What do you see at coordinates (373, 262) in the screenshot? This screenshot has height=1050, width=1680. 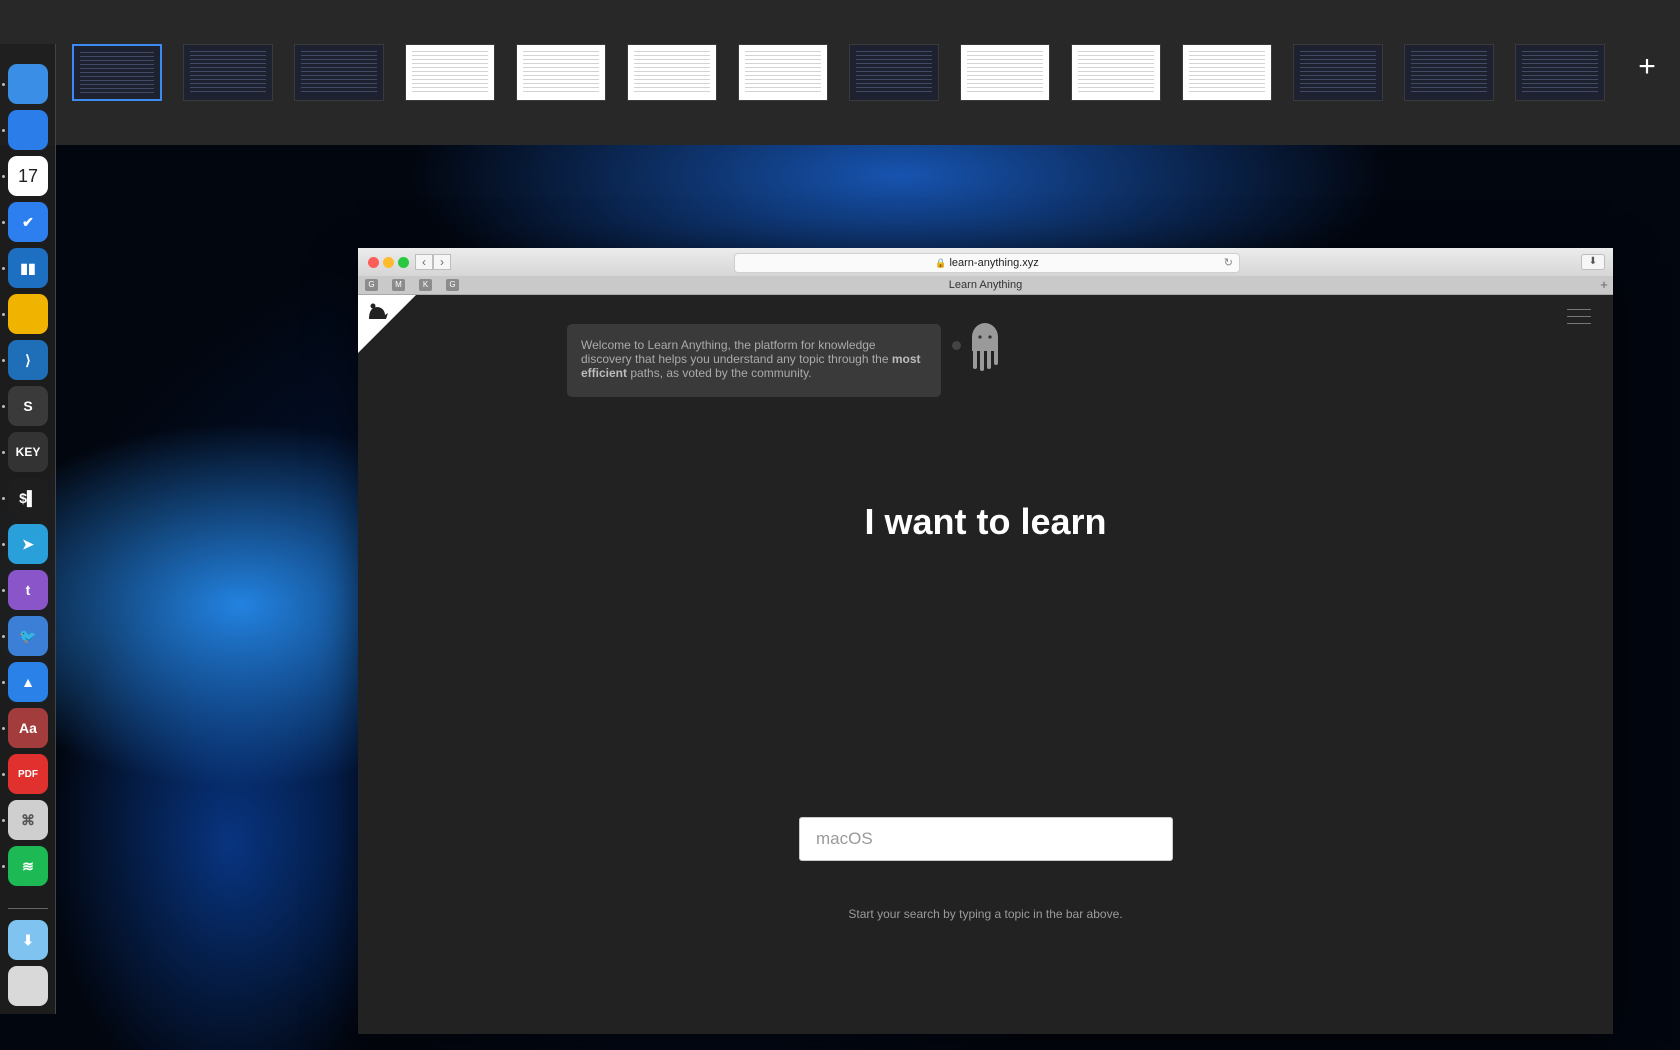 I see `close-button` at bounding box center [373, 262].